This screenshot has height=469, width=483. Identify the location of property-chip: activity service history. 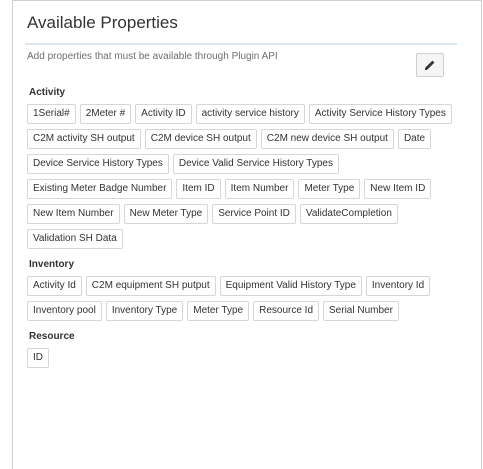
(250, 114).